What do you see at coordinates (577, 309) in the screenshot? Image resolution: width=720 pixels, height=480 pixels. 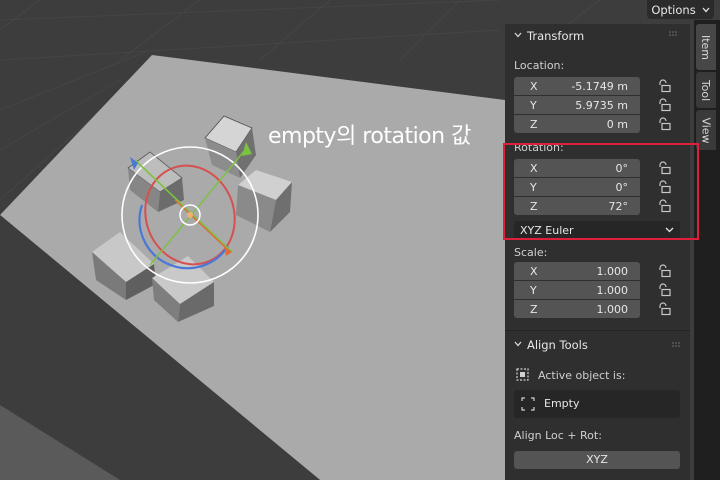 I see `scale-z-field: Z 1.000` at bounding box center [577, 309].